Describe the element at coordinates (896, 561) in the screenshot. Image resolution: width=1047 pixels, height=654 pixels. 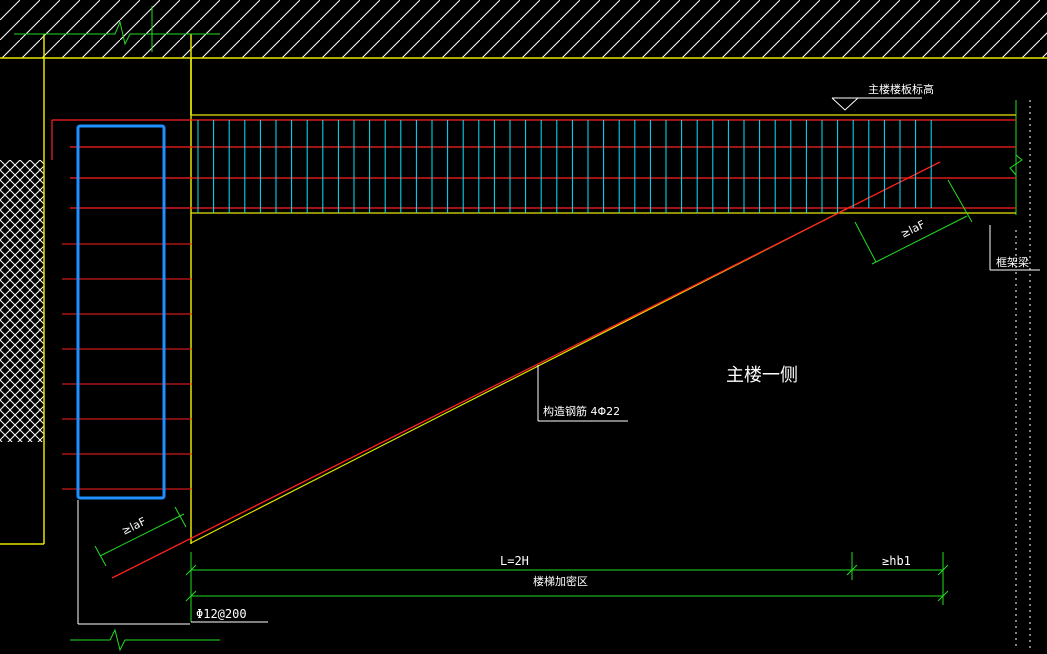
I see `min-hb1-label: ≥hb1` at that location.